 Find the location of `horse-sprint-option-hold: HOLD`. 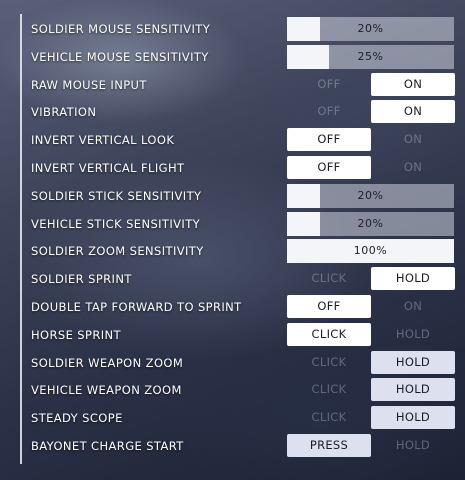

horse-sprint-option-hold: HOLD is located at coordinates (413, 334).